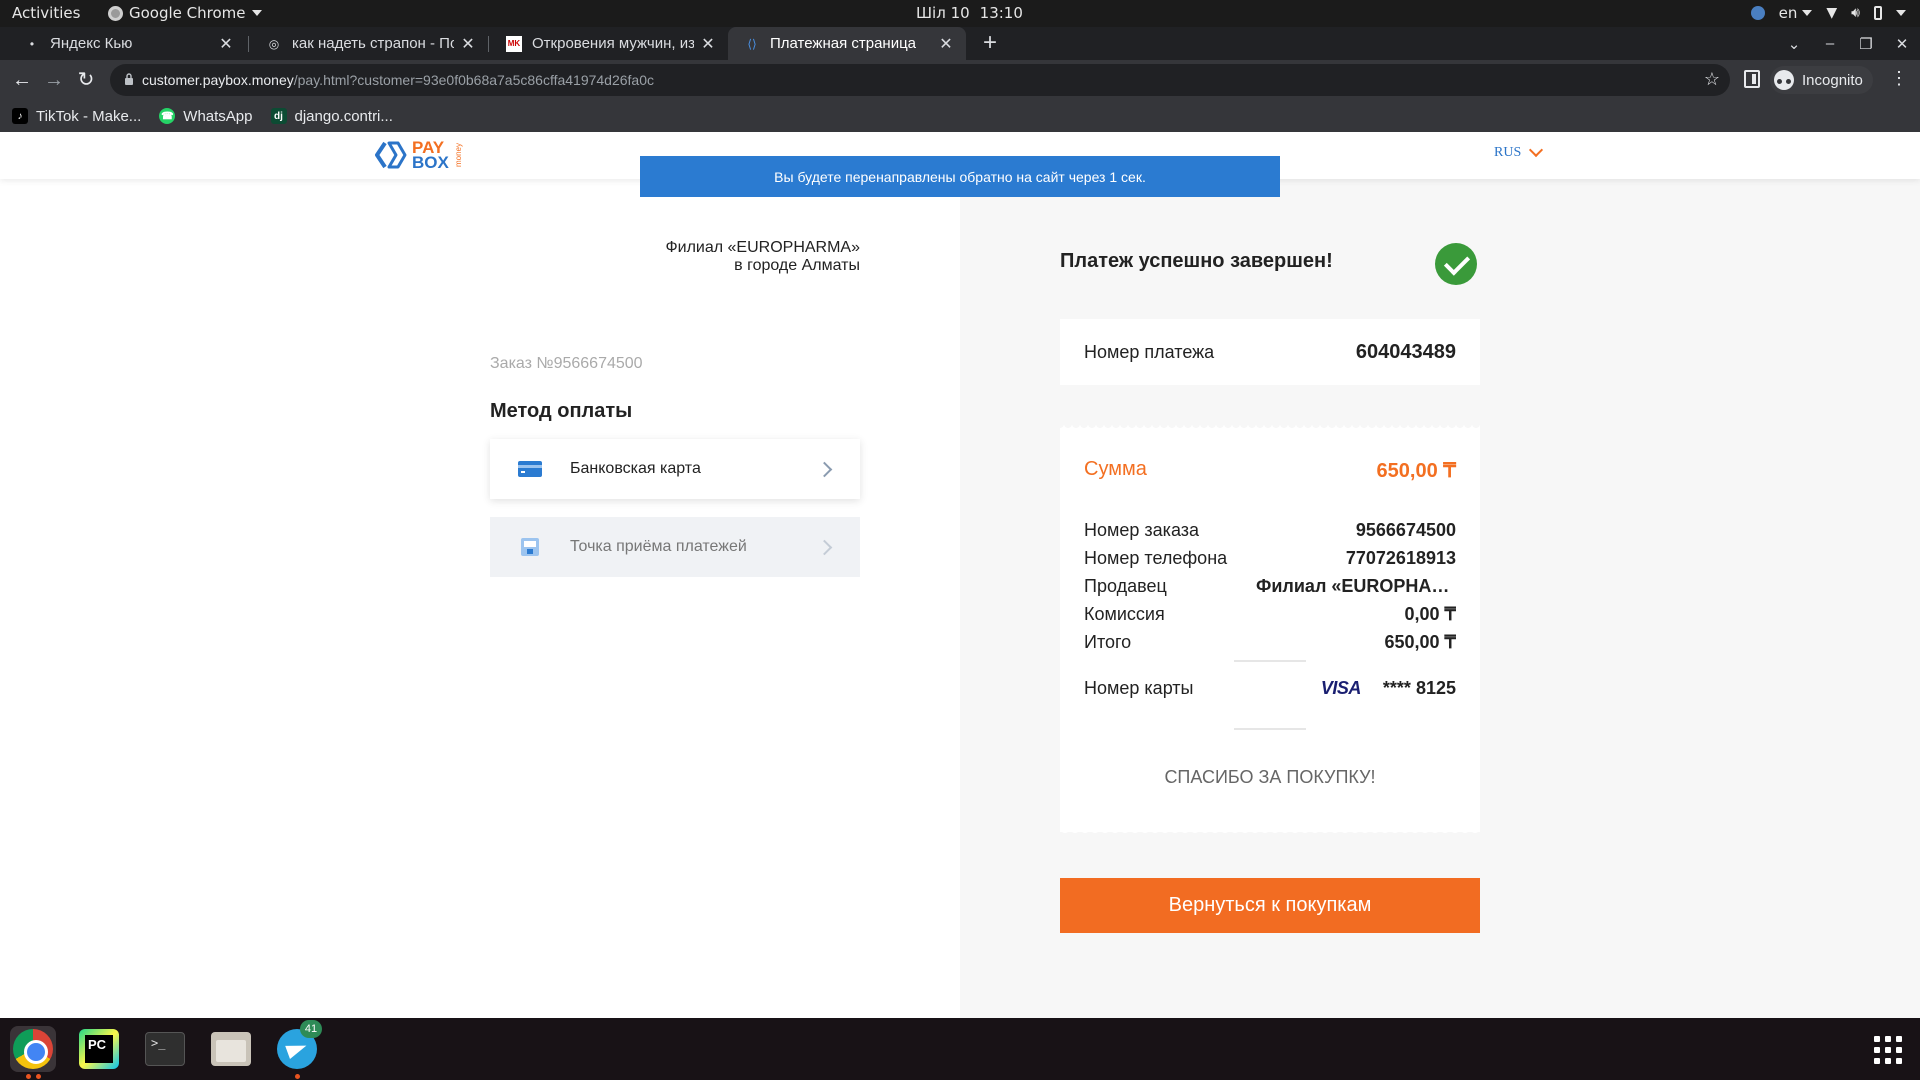  I want to click on more-menu-icon: ⋮, so click(1899, 78).